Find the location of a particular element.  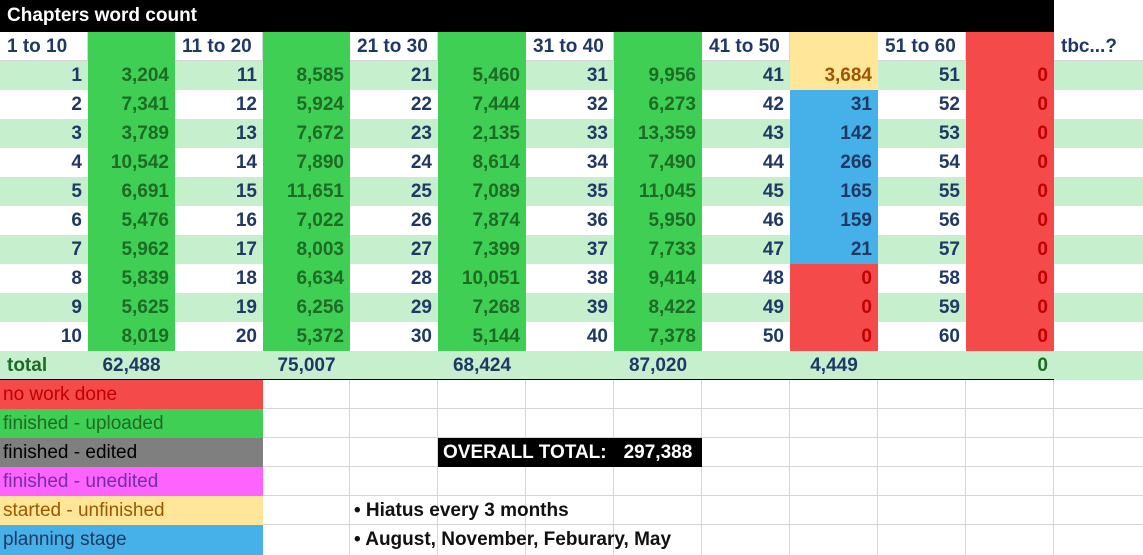

chapter-number: 30 is located at coordinates (394, 336).